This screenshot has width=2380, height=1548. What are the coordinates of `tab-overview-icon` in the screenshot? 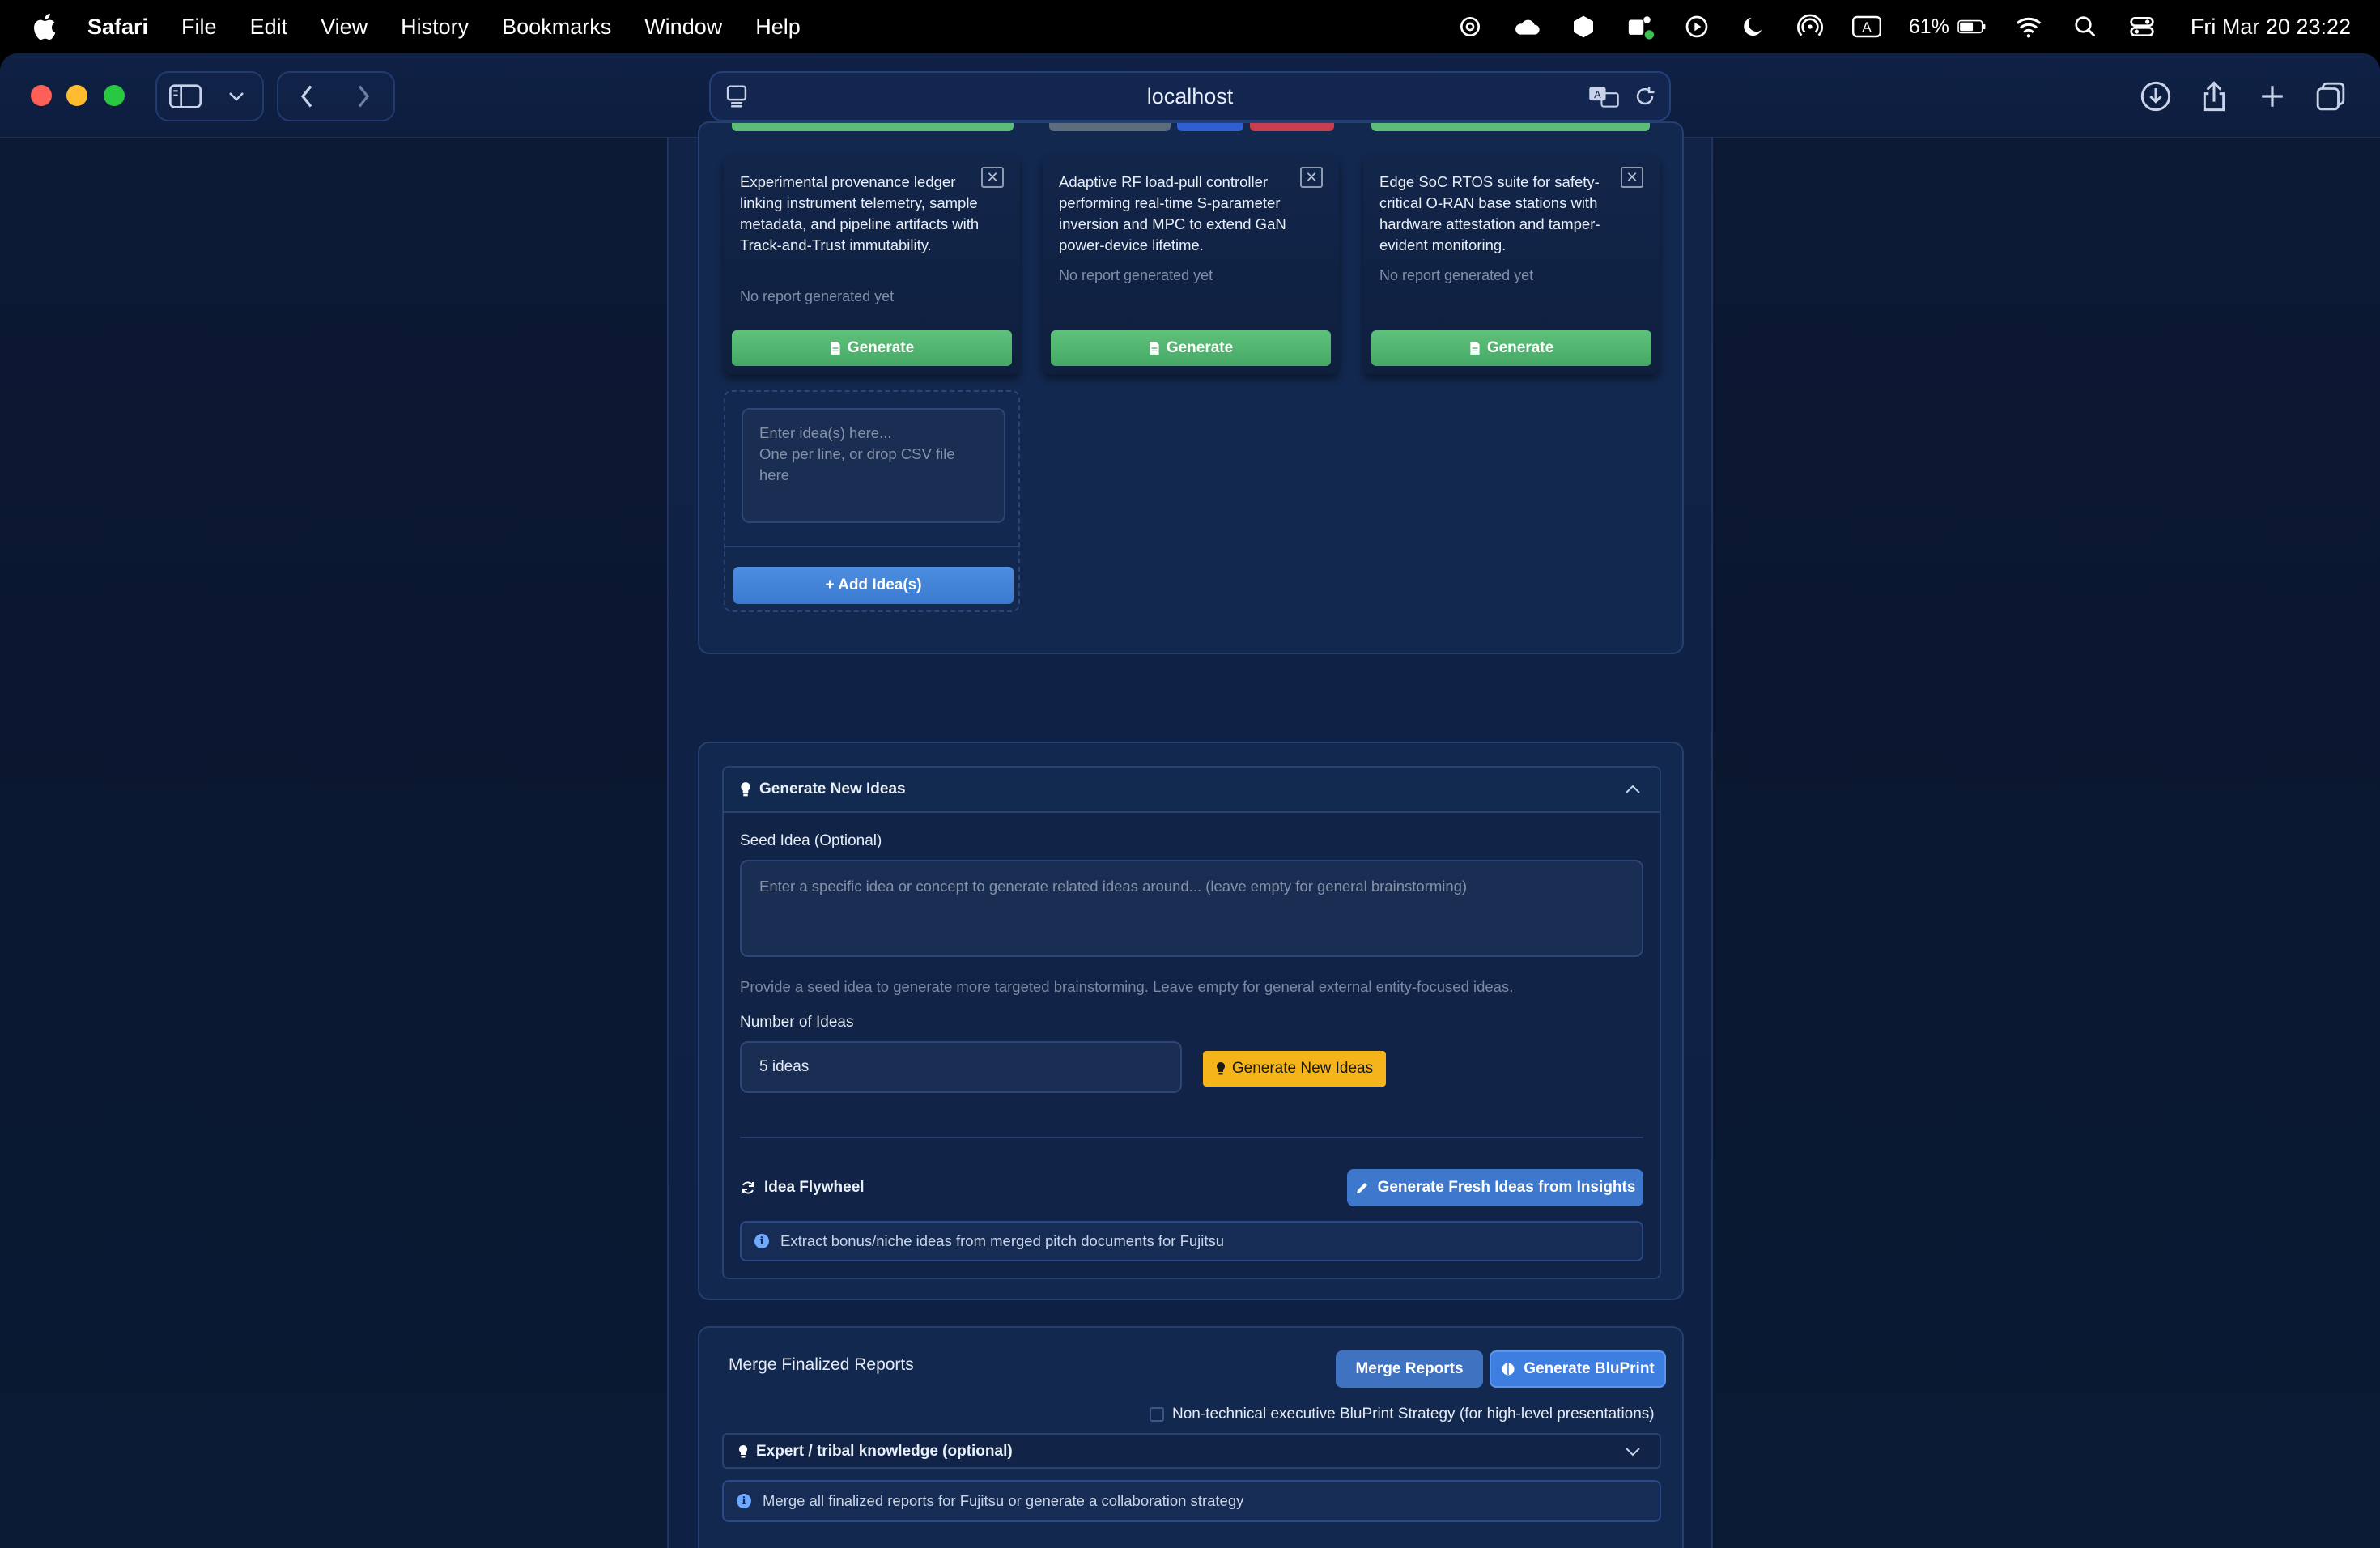 It's located at (2330, 96).